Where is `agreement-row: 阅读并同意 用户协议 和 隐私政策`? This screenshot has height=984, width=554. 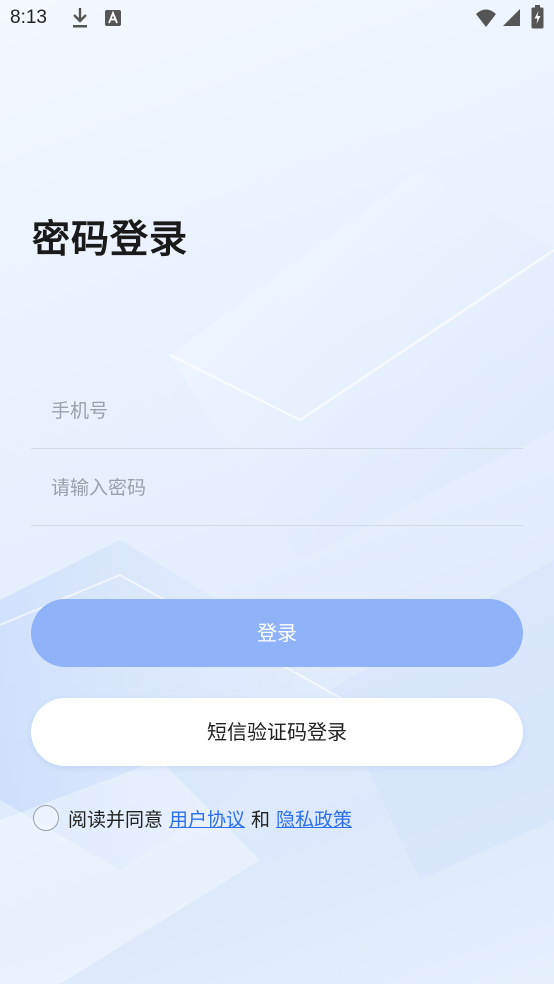 agreement-row: 阅读并同意 用户协议 和 隐私政策 is located at coordinates (192, 818).